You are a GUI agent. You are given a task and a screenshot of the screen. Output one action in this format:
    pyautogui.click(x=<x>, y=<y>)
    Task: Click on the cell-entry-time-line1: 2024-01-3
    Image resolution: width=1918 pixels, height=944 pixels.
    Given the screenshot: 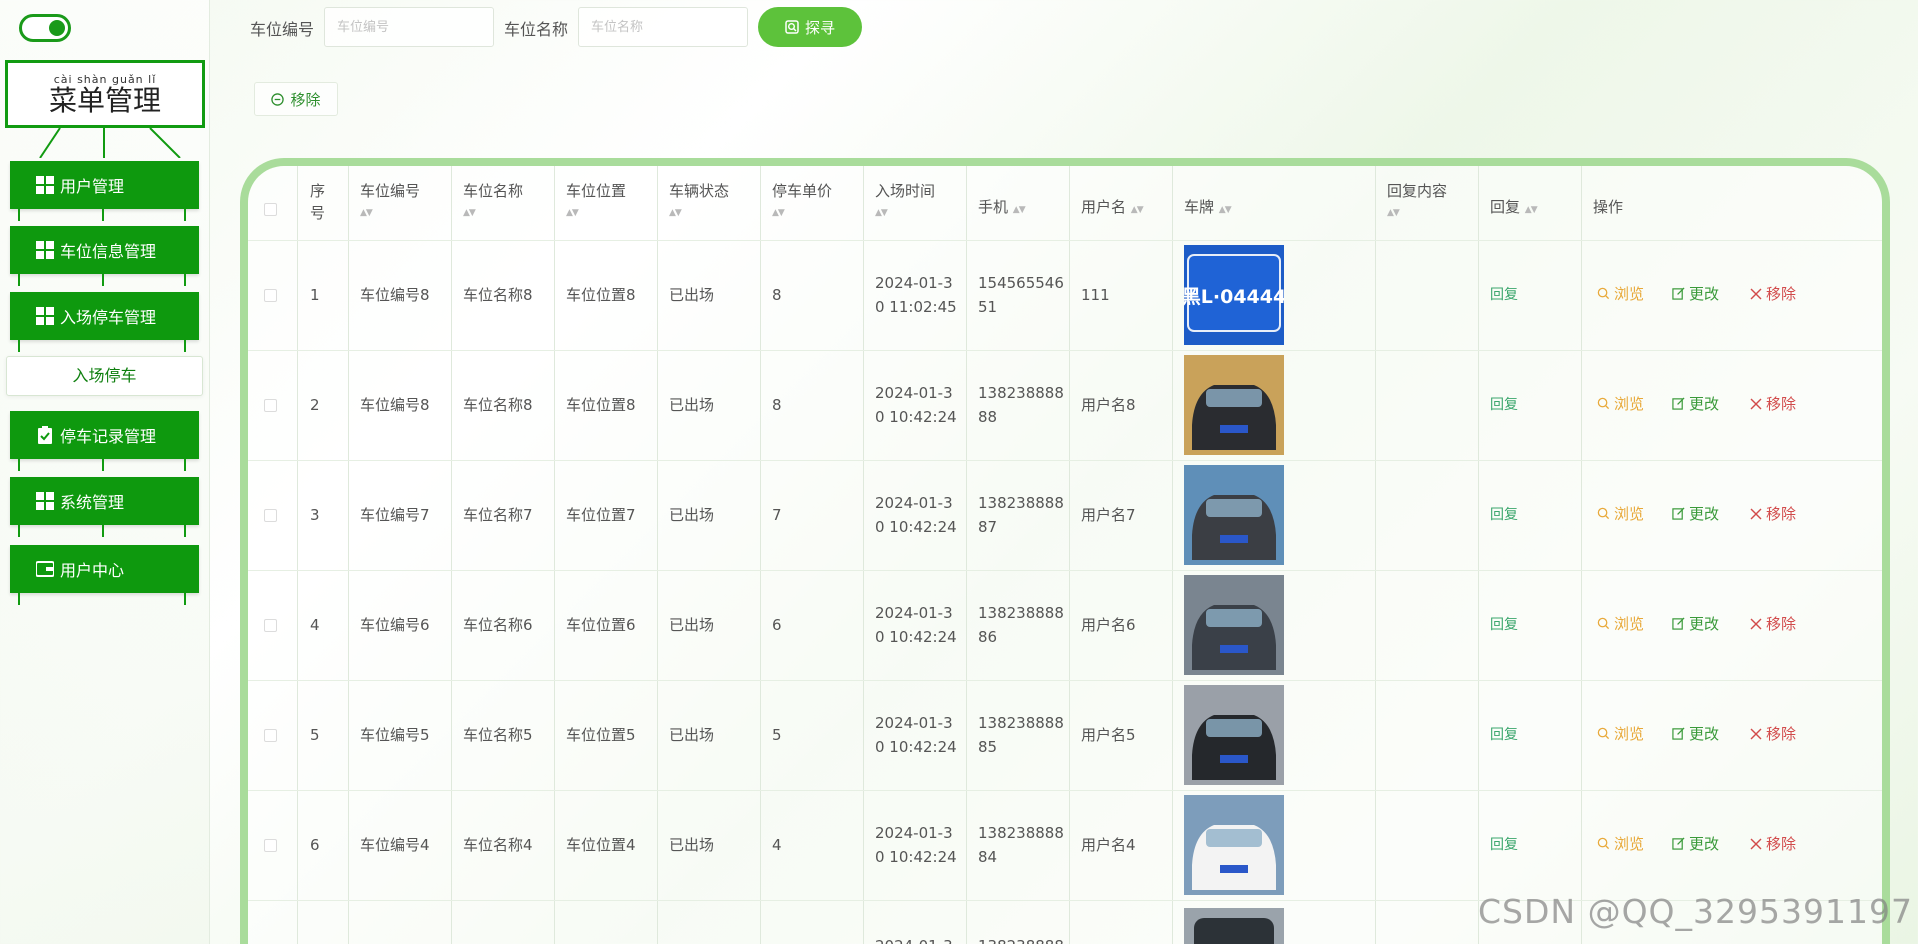 What is the action you would take?
    pyautogui.click(x=914, y=613)
    